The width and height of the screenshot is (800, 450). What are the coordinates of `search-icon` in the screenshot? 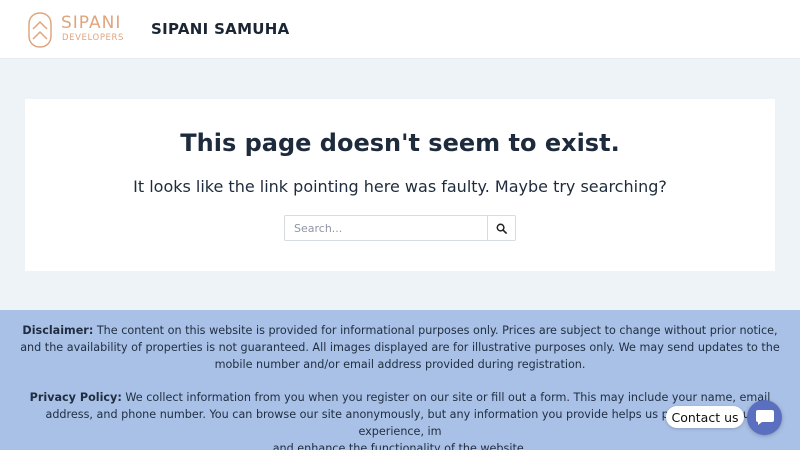 It's located at (501, 228).